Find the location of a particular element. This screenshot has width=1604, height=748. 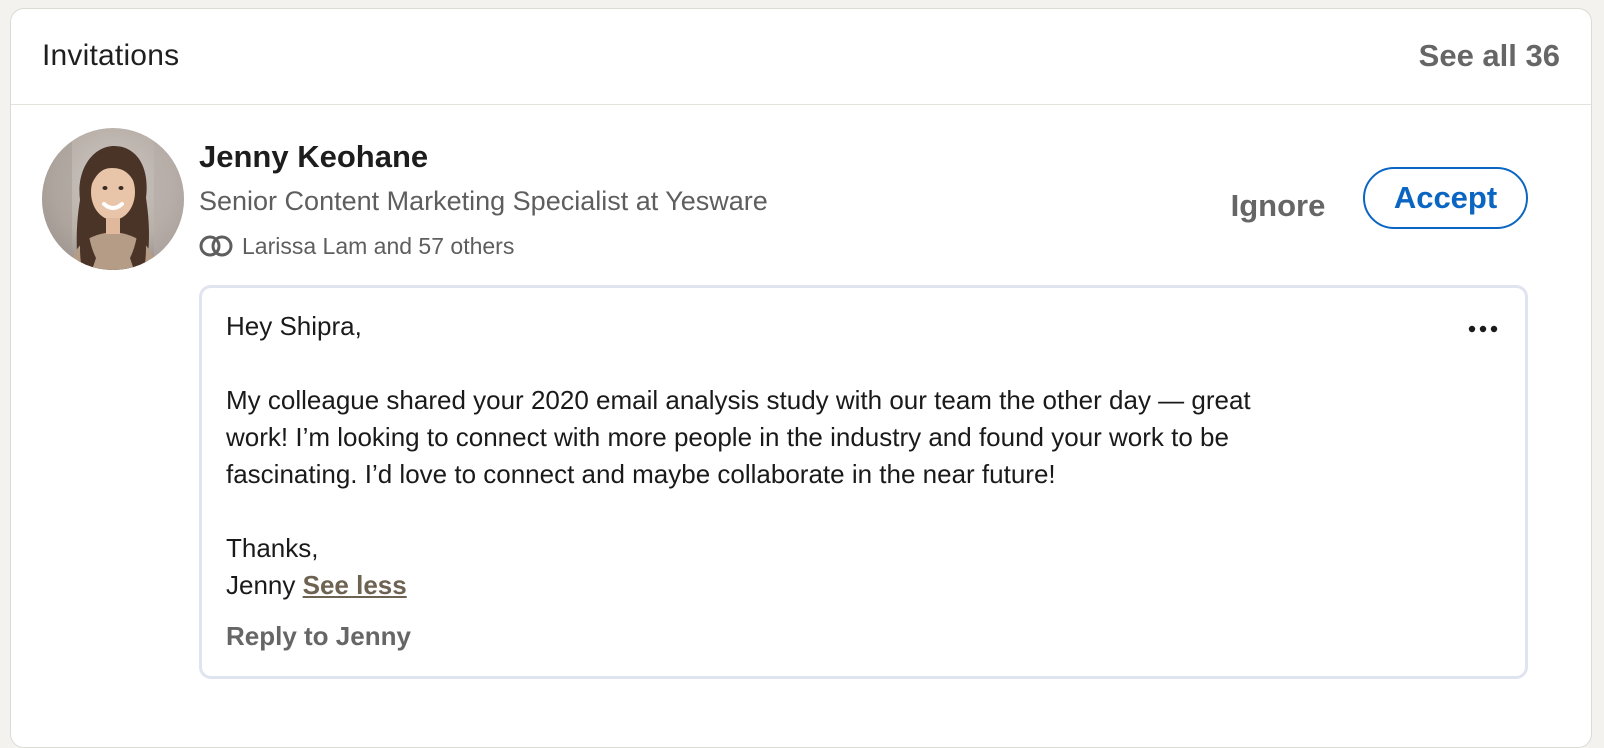

card-header: Invitations See all 36 is located at coordinates (801, 57).